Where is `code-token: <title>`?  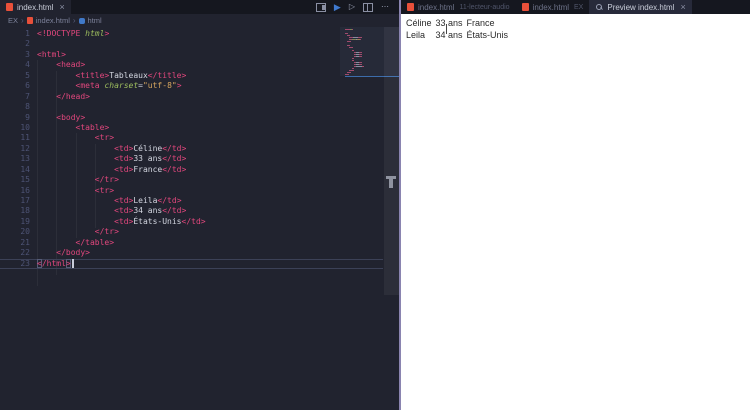
code-token: <title> is located at coordinates (92, 75).